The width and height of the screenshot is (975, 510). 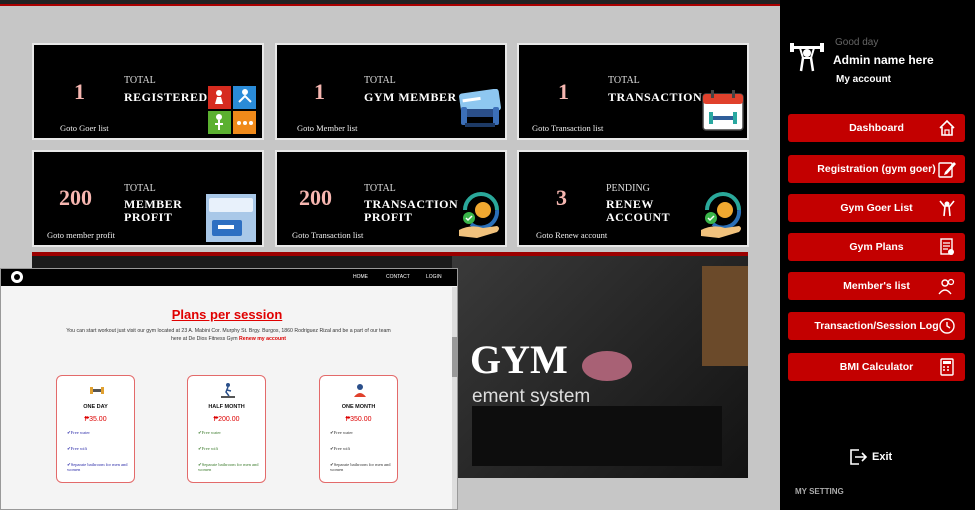 I want to click on website-nav: HOME CONTACT LOGIN, so click(x=229, y=277).